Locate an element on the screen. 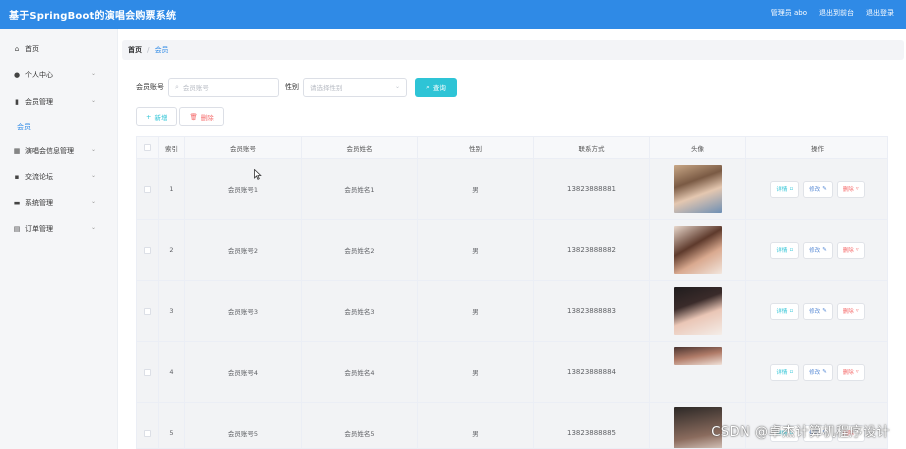 This screenshot has height=449, width=906. batch-delete-button: 🗑 删除 is located at coordinates (201, 116).